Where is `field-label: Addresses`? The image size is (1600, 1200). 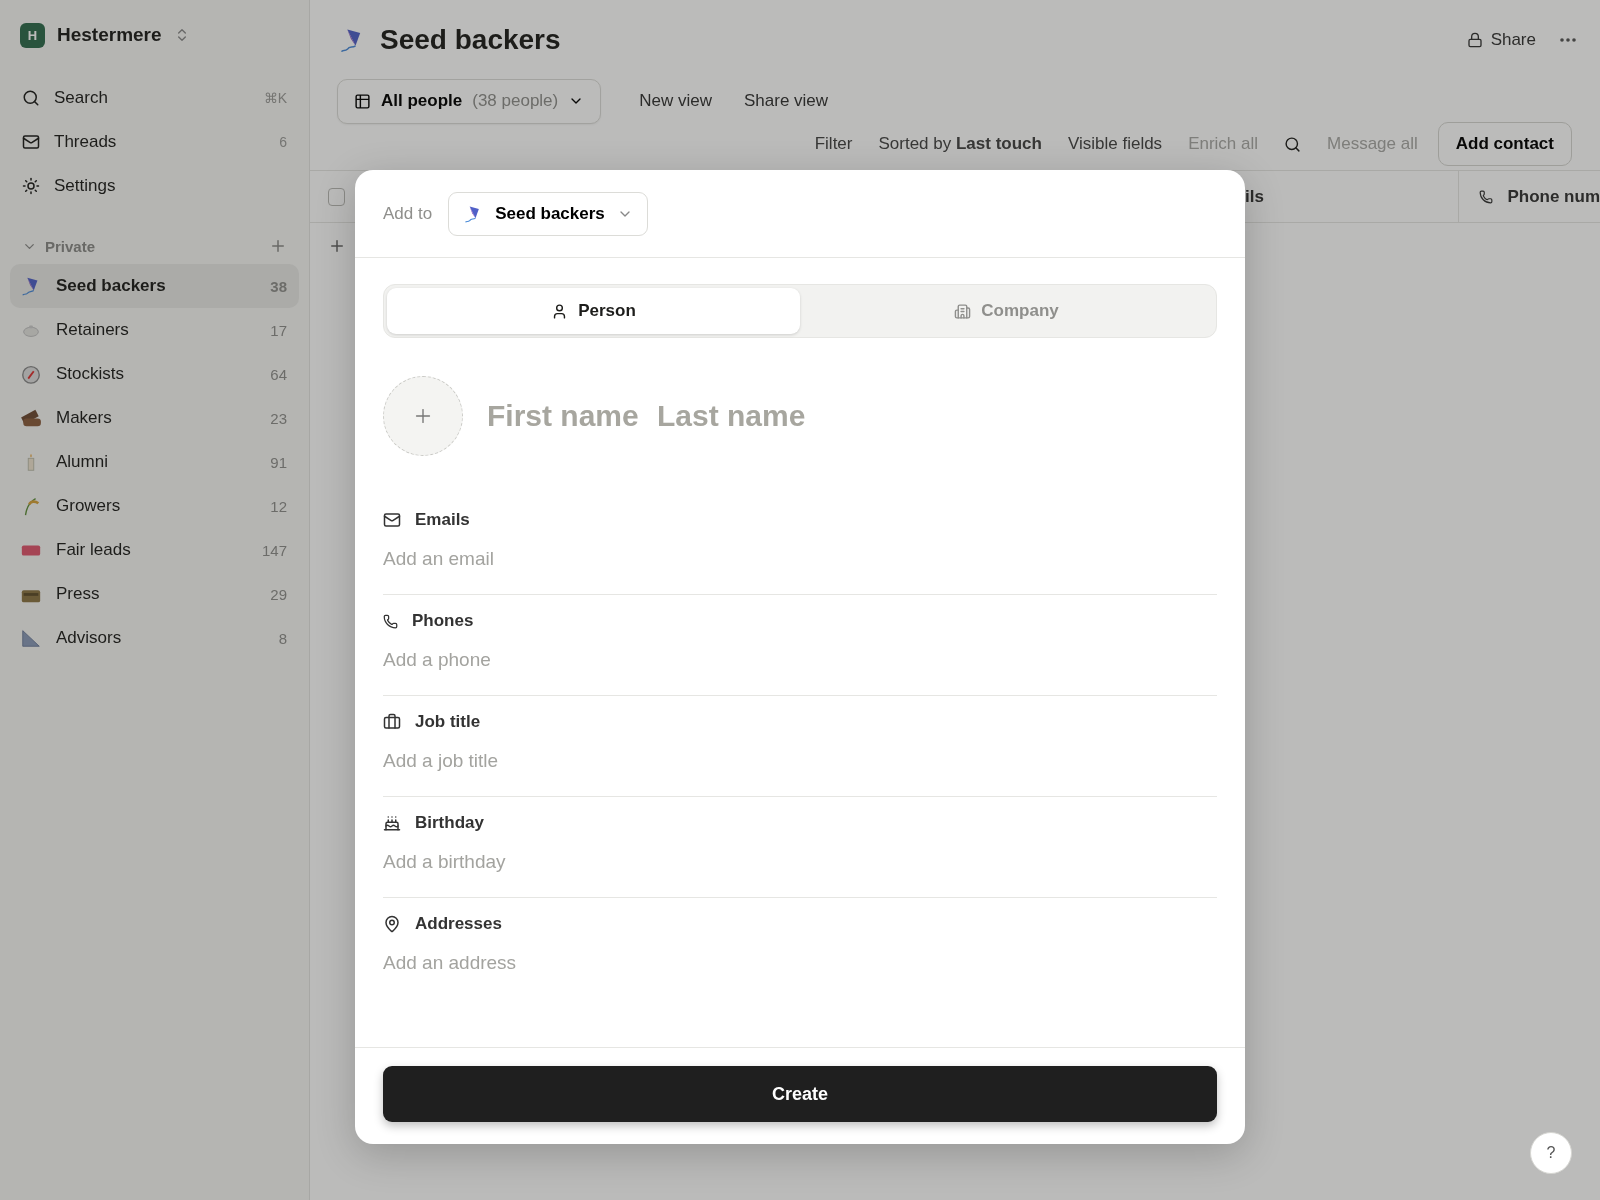
field-label: Addresses is located at coordinates (458, 924).